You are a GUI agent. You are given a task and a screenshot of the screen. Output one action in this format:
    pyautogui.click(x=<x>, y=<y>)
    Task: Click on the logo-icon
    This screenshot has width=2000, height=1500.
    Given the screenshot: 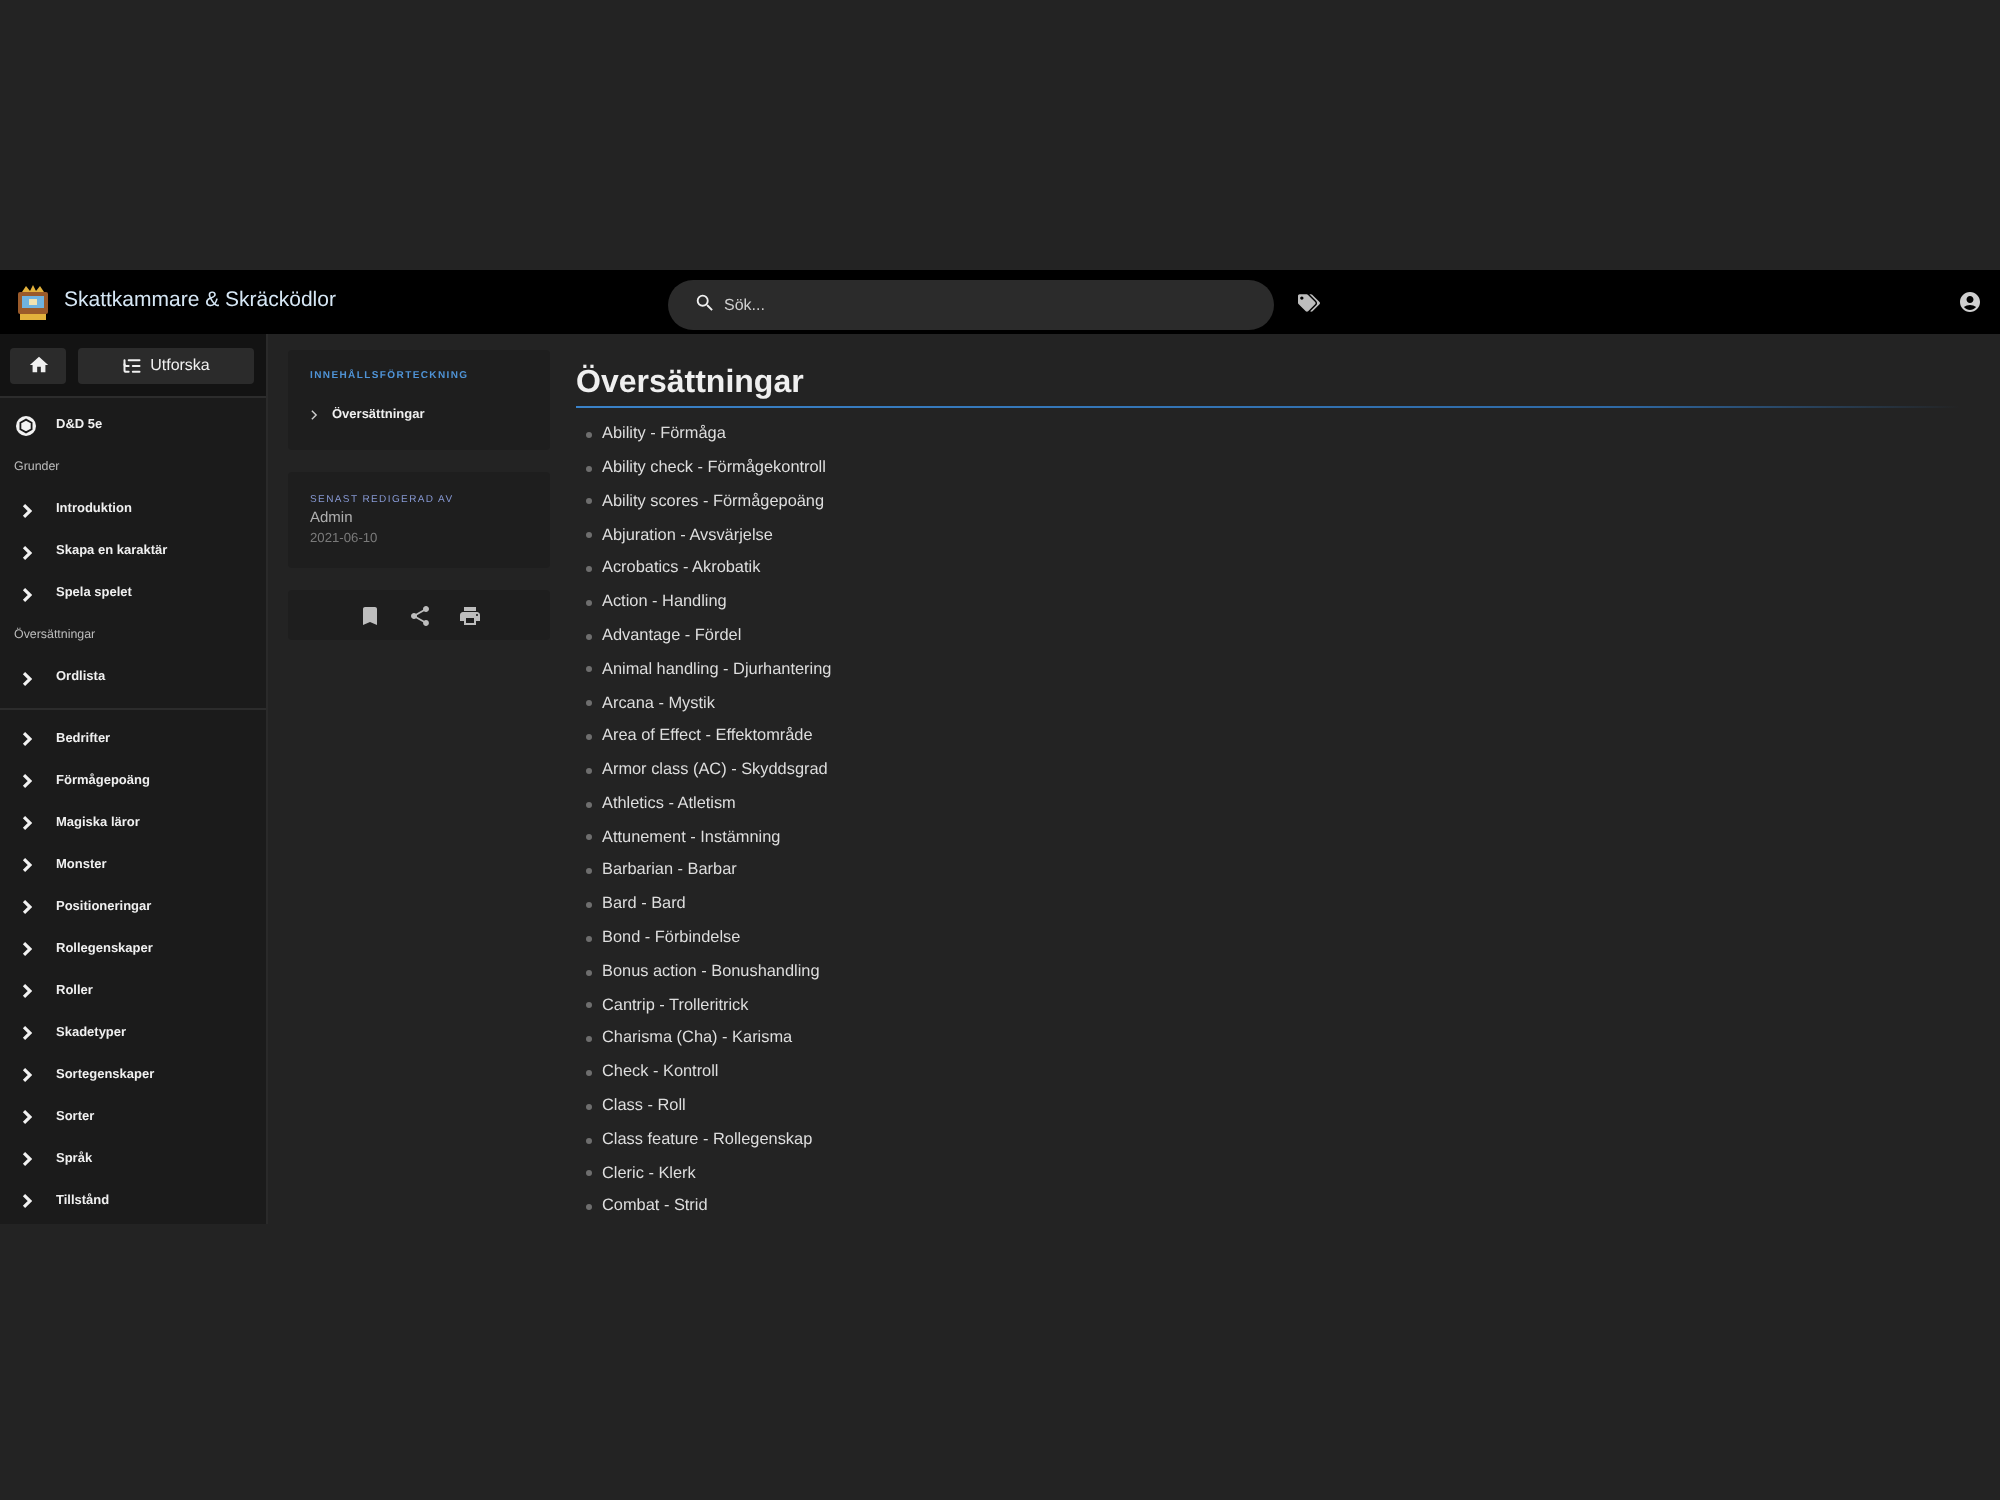 What is the action you would take?
    pyautogui.click(x=33, y=302)
    